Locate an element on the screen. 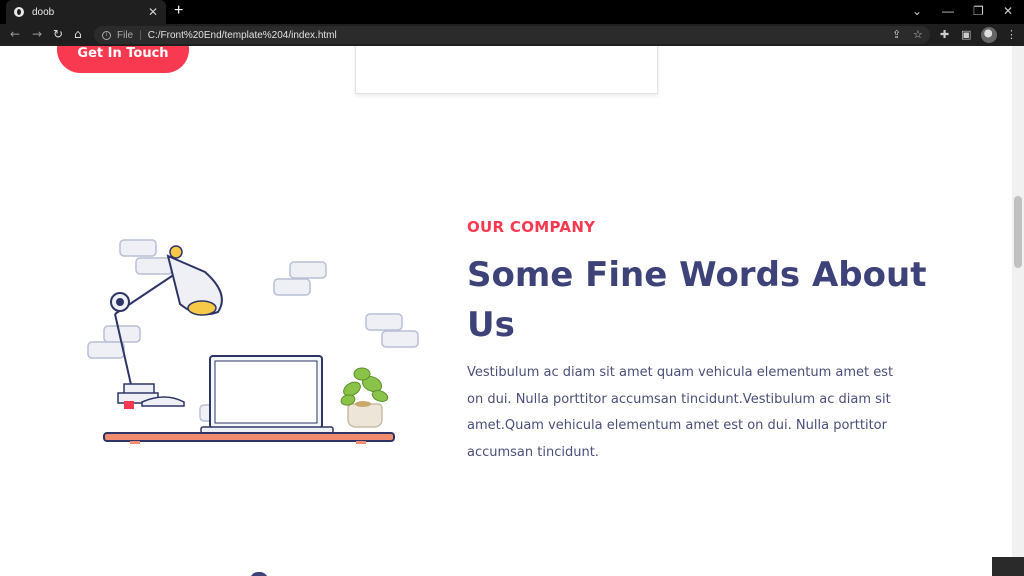  tab-title: doob is located at coordinates (43, 12).